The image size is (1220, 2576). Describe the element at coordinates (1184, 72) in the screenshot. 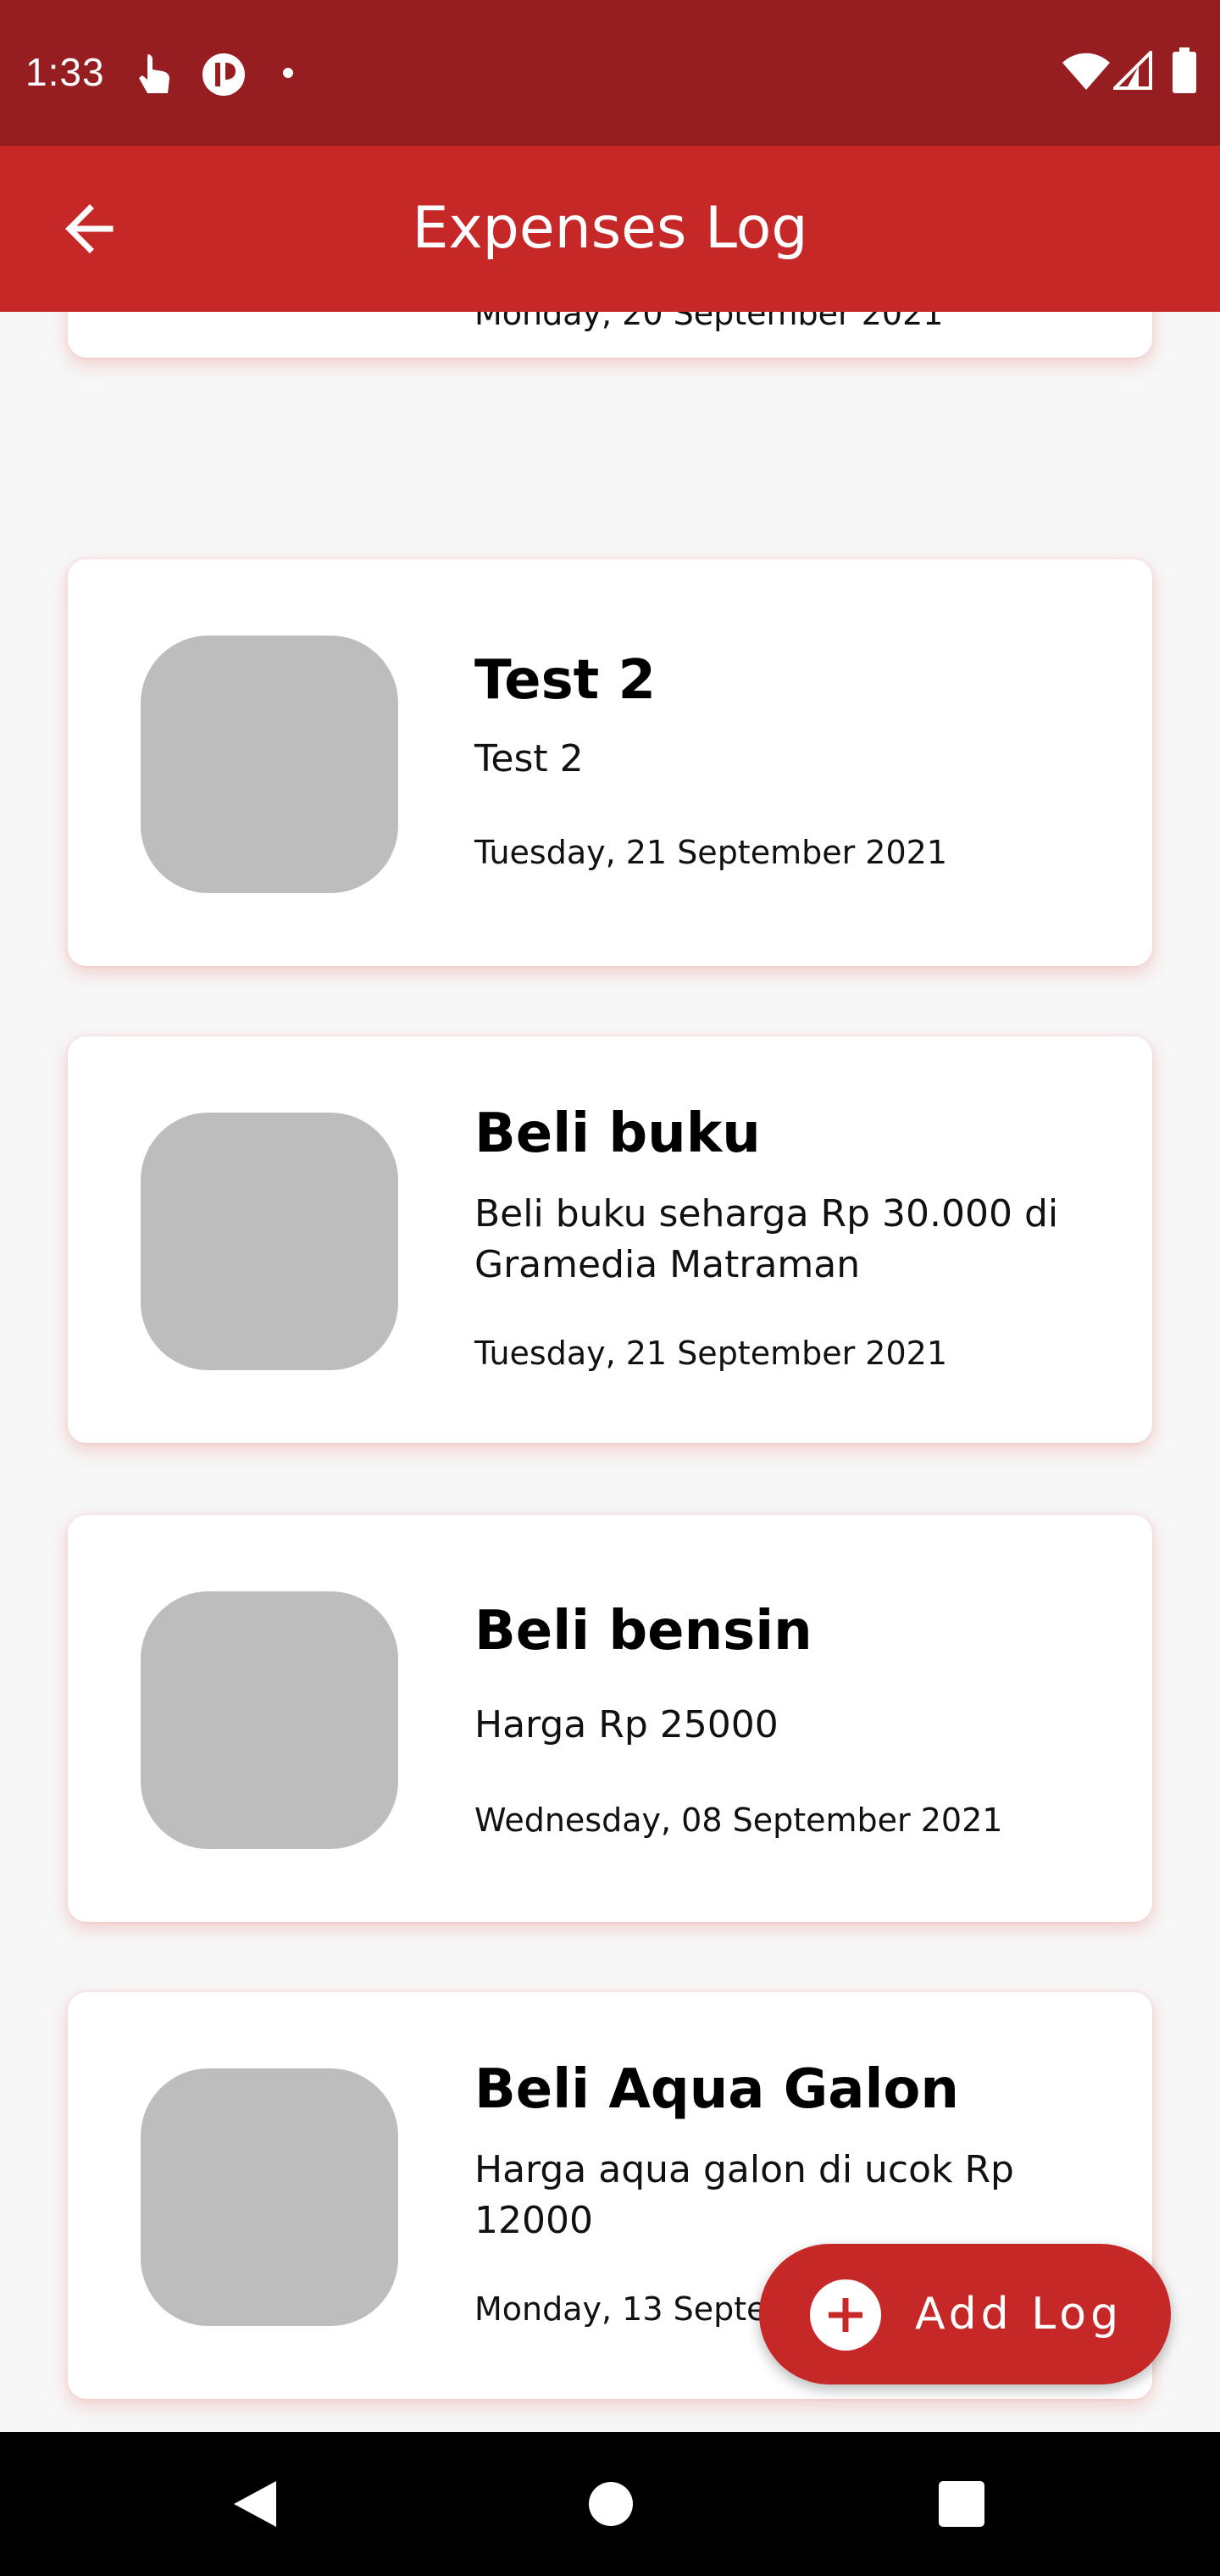

I see `battery-icon` at that location.